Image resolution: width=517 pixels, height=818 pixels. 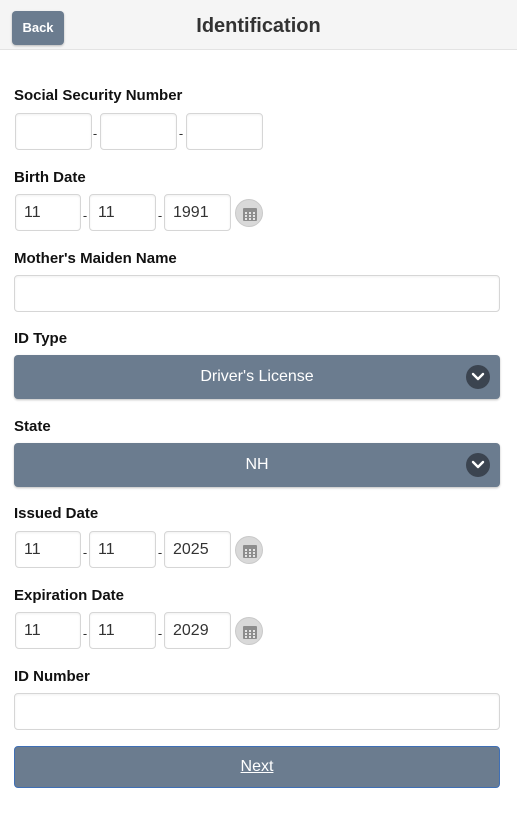 I want to click on next-button: Next, so click(x=257, y=767).